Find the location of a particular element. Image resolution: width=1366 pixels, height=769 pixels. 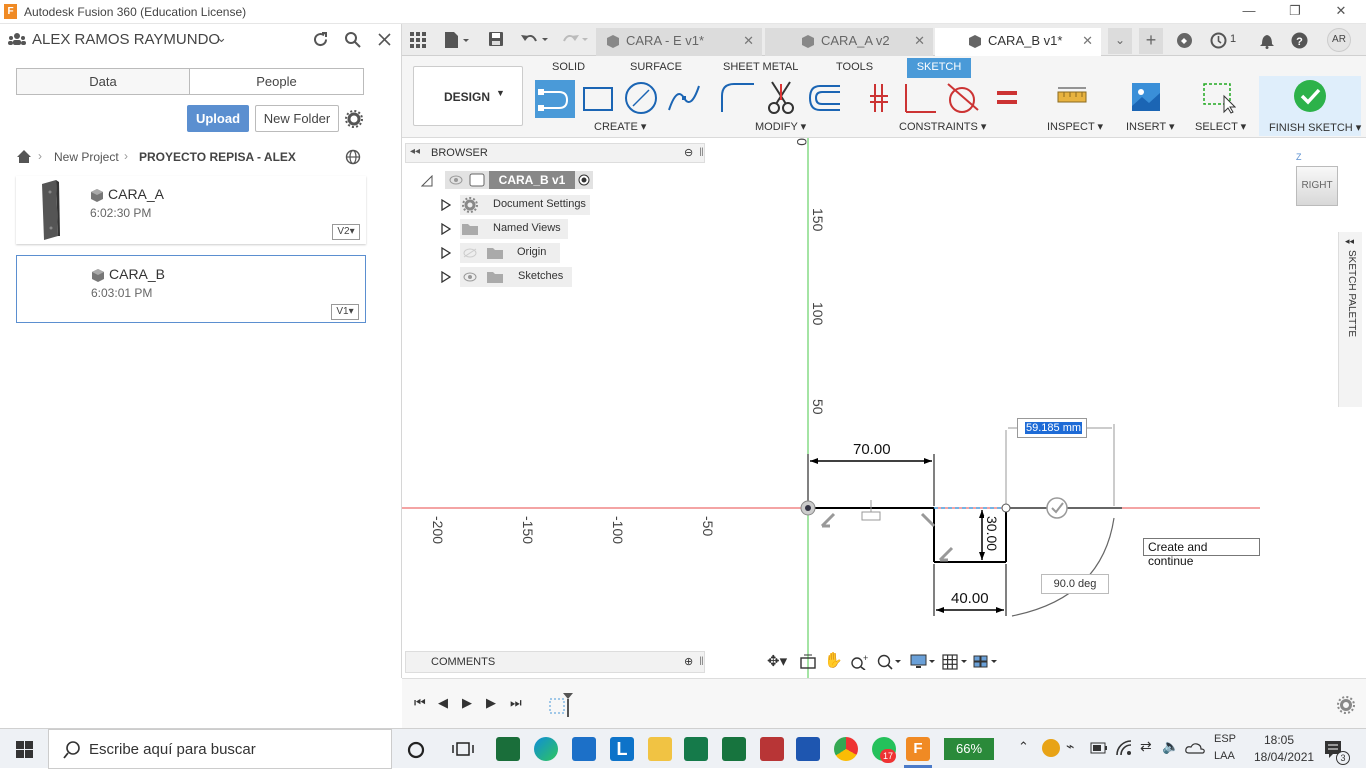

battery-widget: 66% is located at coordinates (969, 749).